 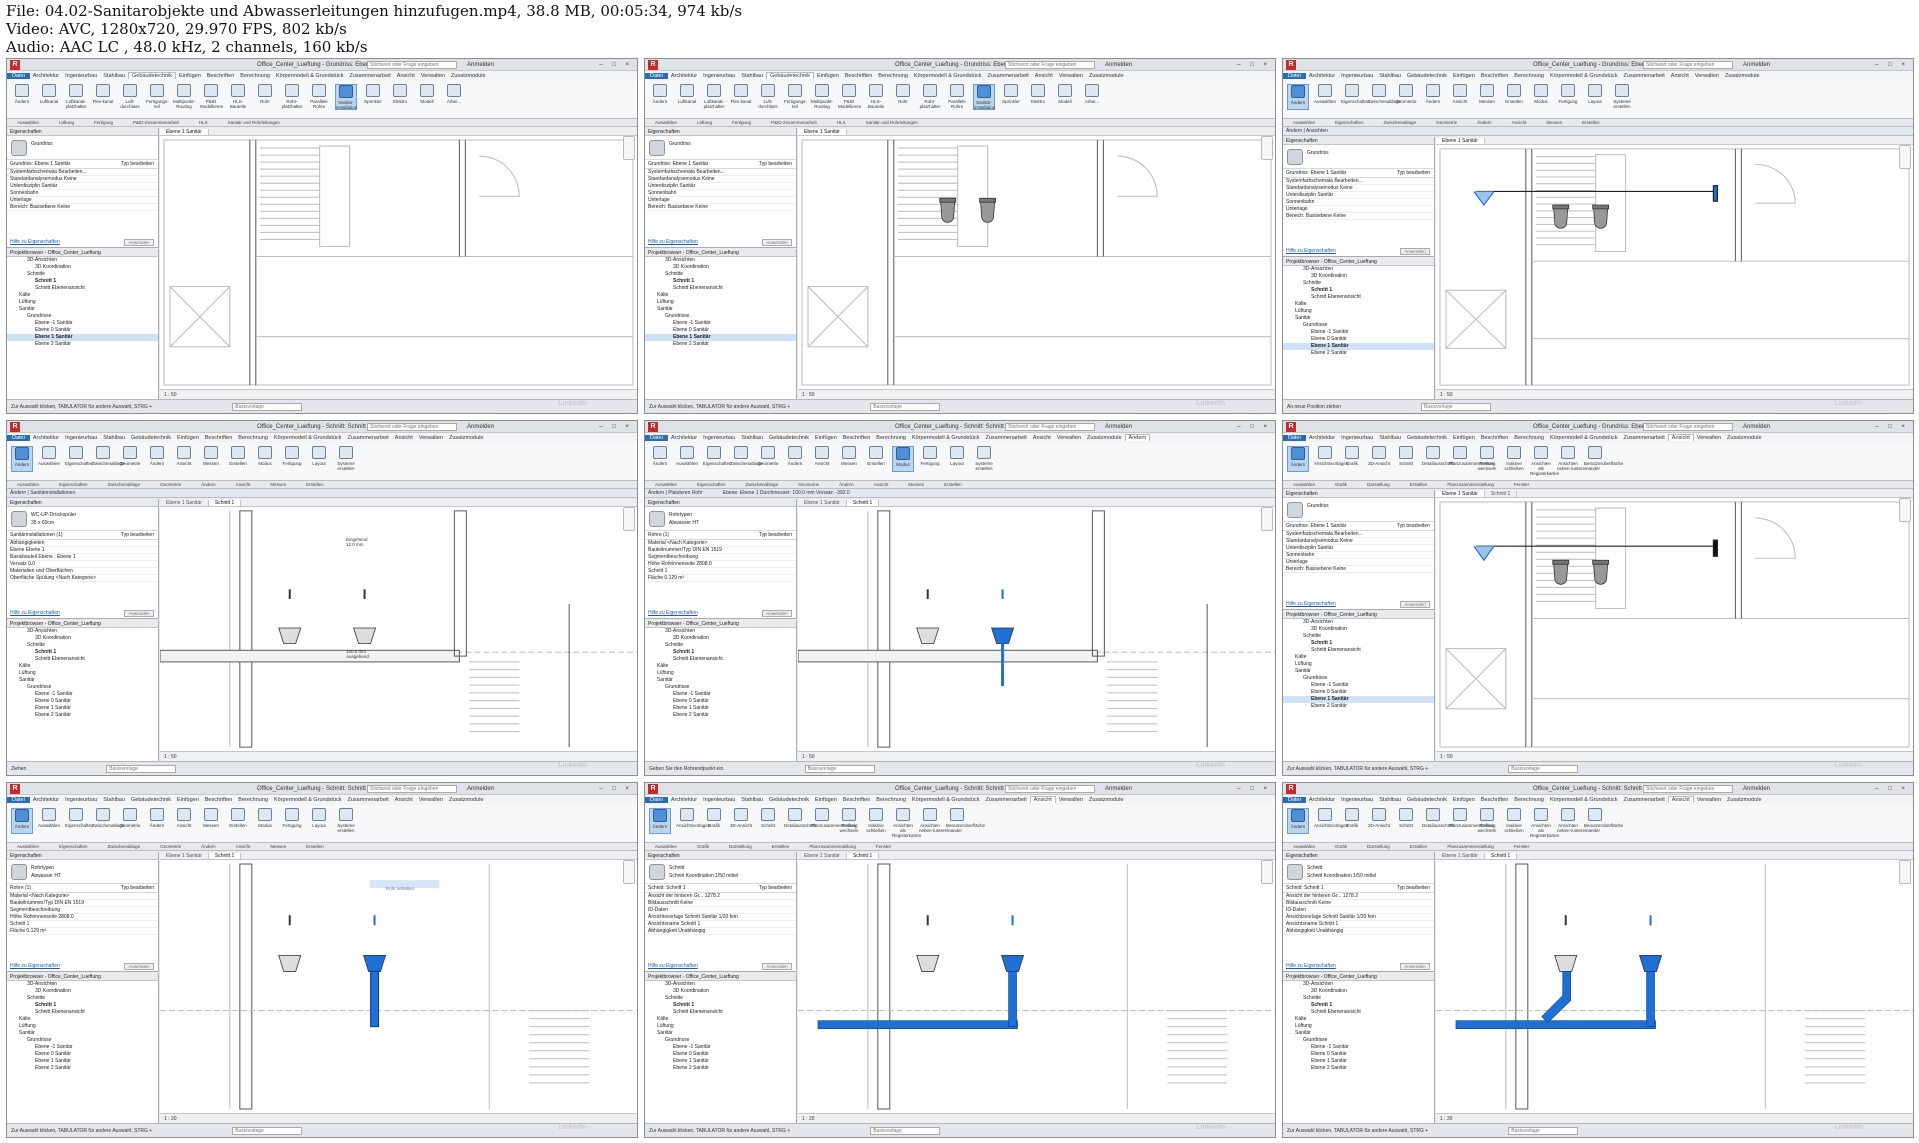 What do you see at coordinates (720, 1068) in the screenshot?
I see `browser-item: Ebene 2 Sanitär` at bounding box center [720, 1068].